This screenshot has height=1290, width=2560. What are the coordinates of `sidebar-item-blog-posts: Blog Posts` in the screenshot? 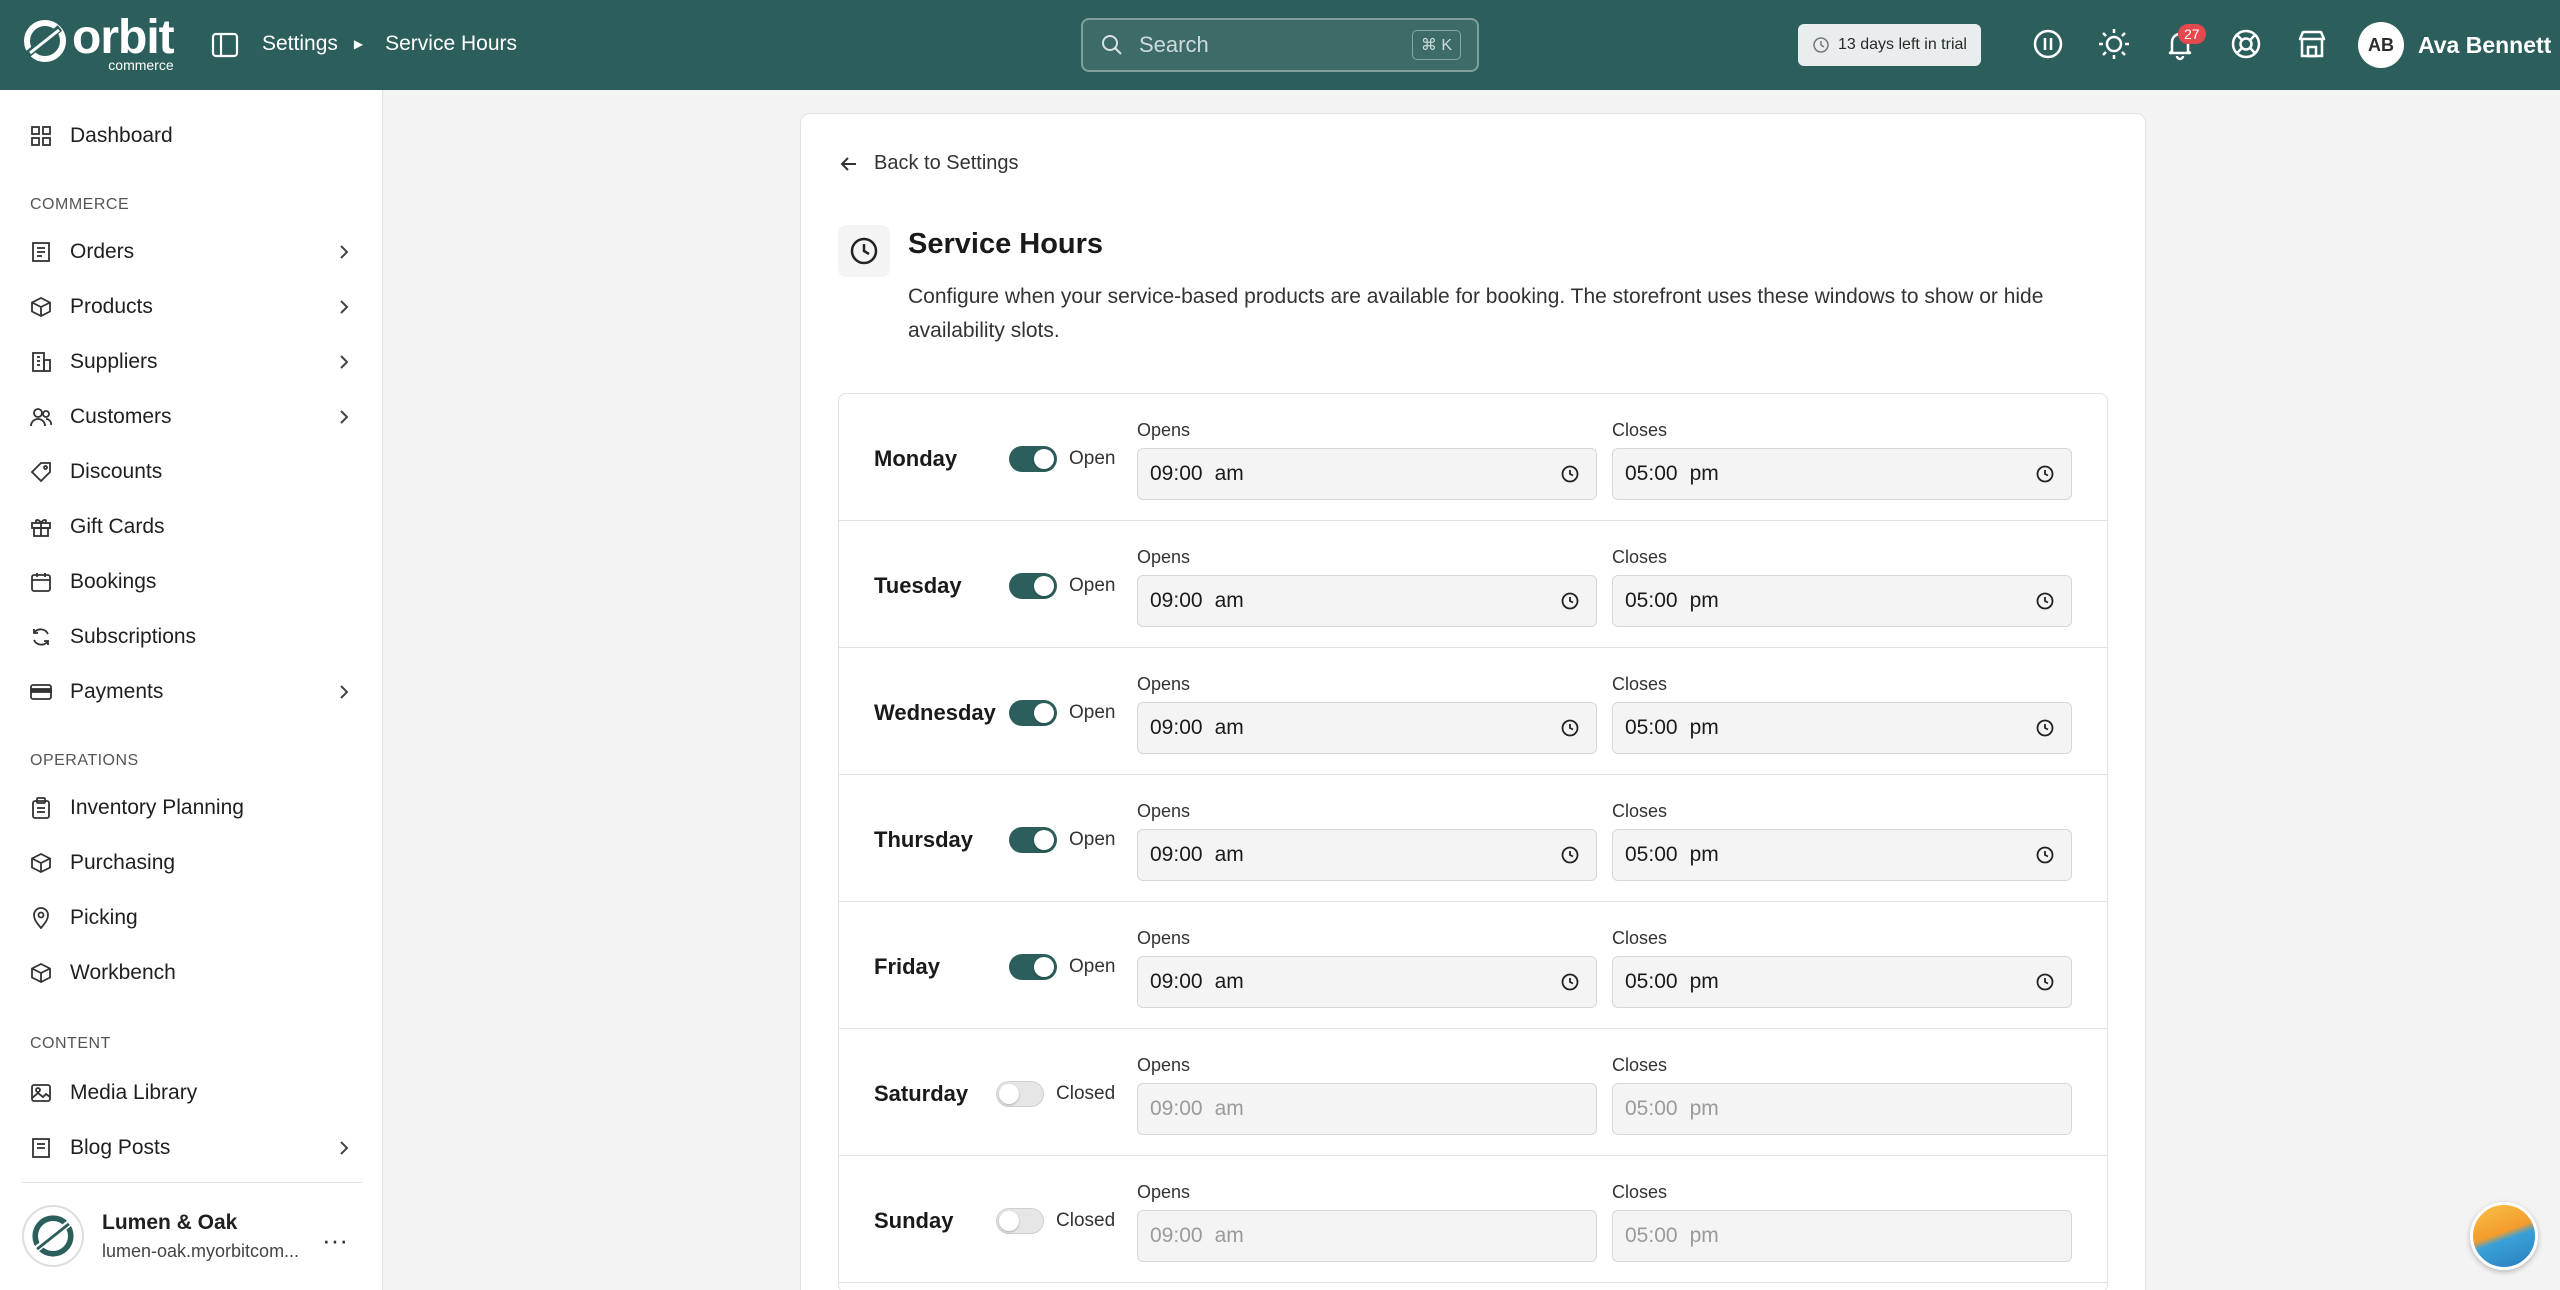 It's located at (191, 1148).